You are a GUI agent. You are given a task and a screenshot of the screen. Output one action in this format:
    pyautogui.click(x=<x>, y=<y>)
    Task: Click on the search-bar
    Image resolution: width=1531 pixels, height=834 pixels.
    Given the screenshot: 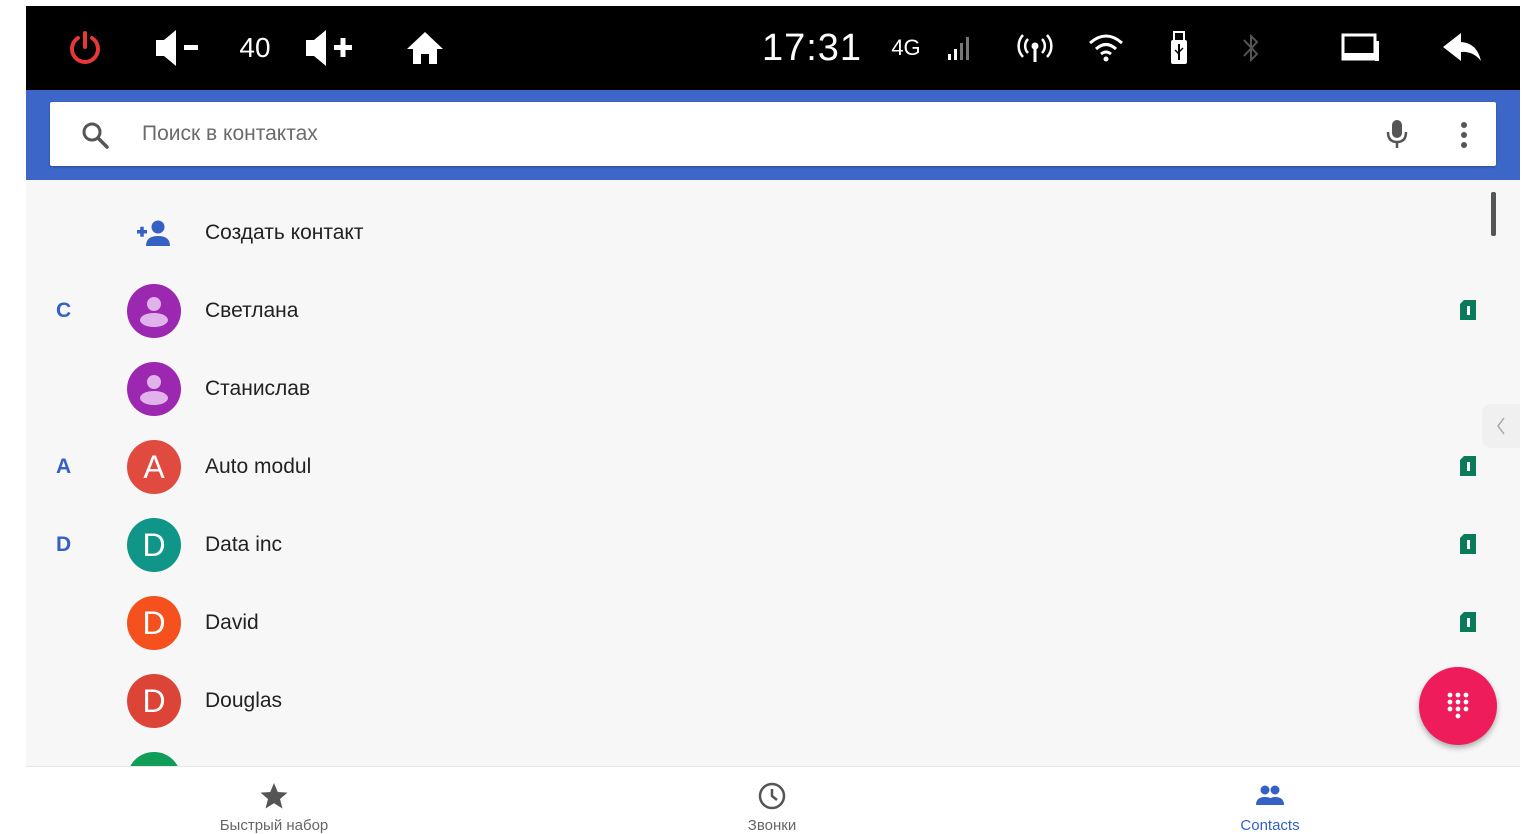 What is the action you would take?
    pyautogui.click(x=773, y=134)
    